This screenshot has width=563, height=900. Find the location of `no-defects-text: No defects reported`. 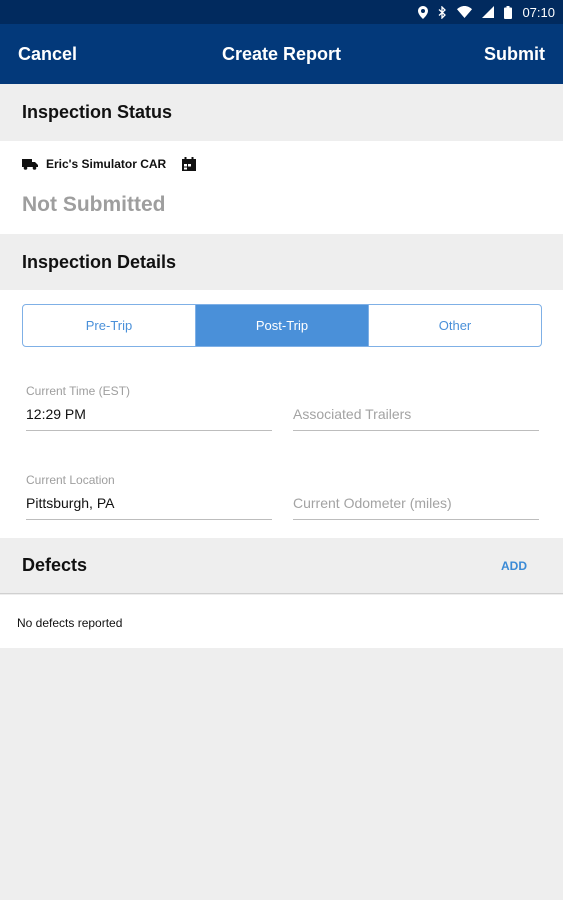

no-defects-text: No defects reported is located at coordinates (70, 623).